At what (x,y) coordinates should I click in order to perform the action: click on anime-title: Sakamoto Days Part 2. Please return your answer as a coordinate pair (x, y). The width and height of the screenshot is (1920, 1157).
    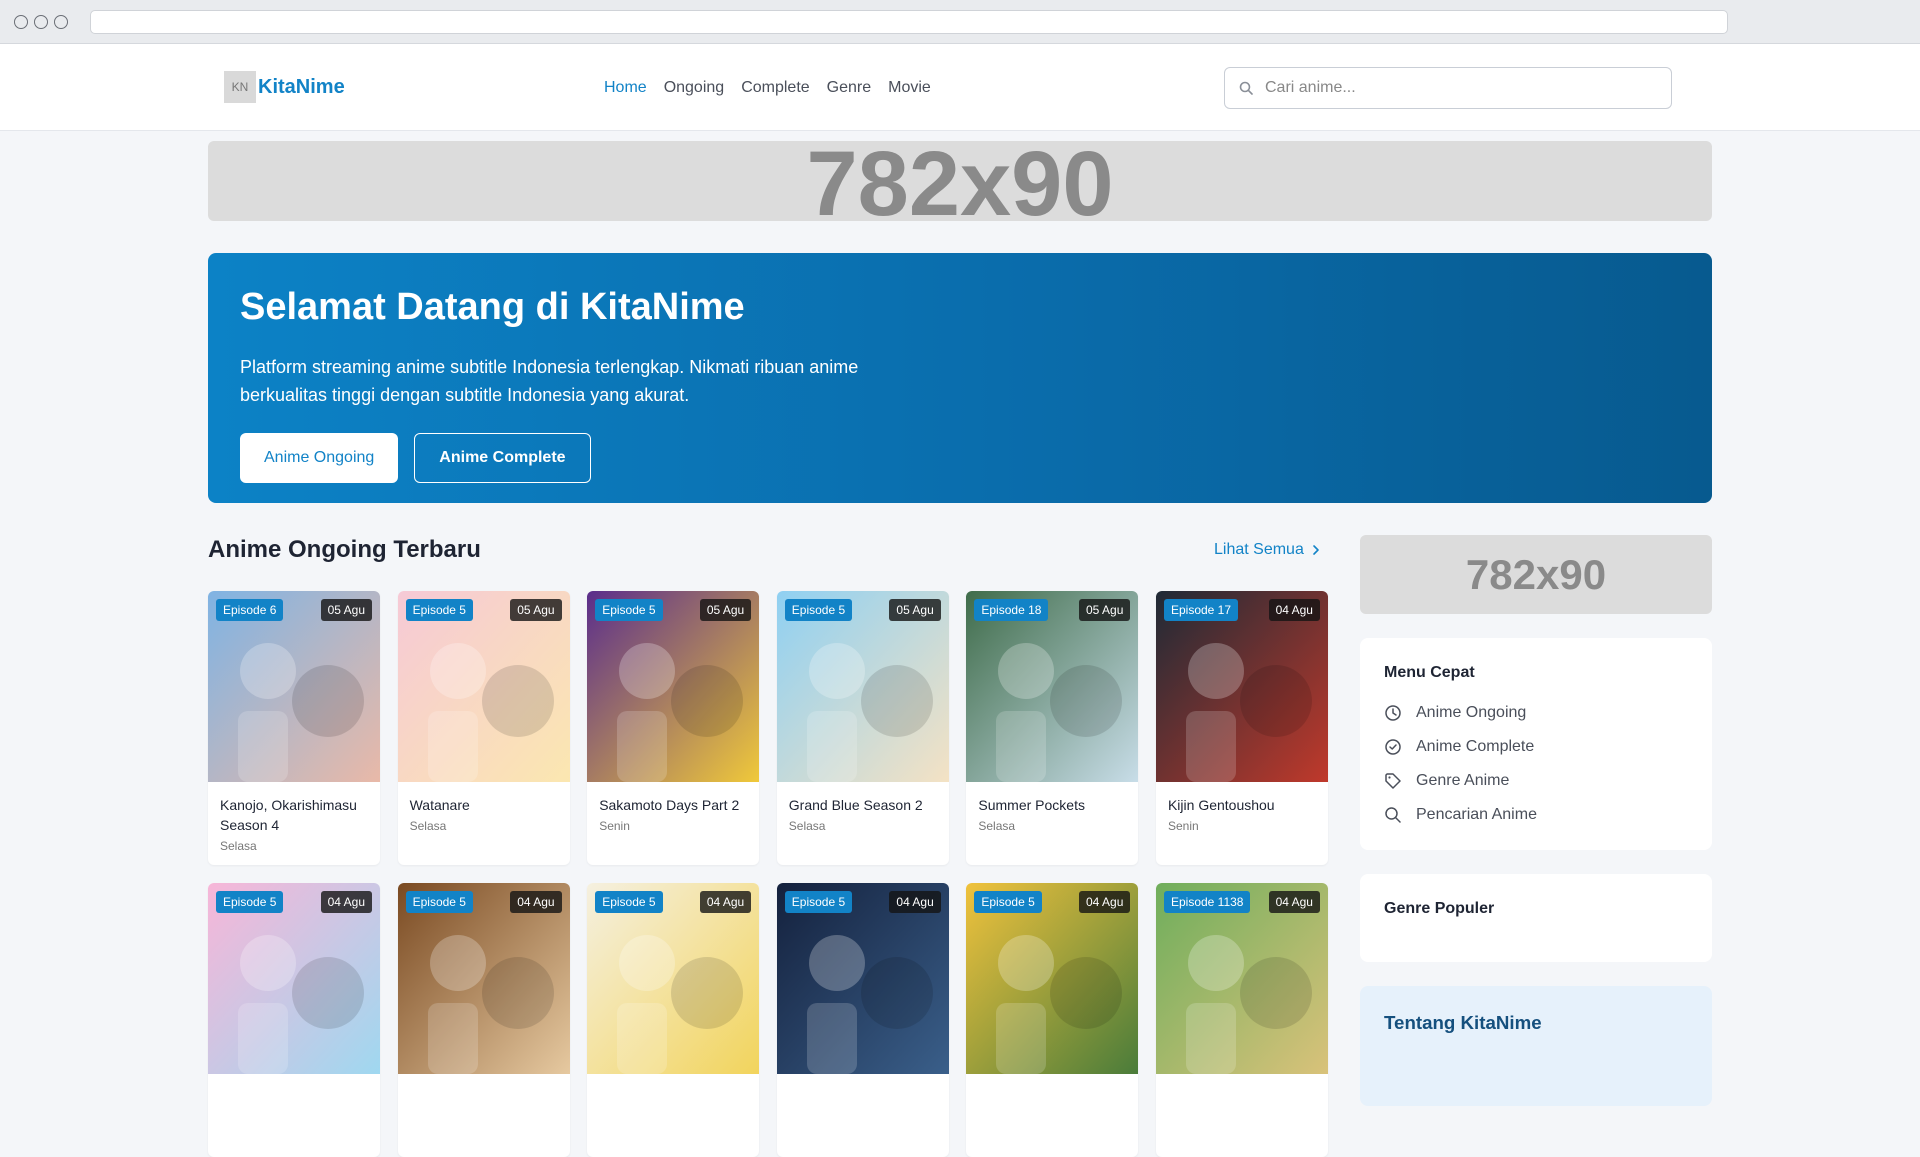
    Looking at the image, I should click on (673, 805).